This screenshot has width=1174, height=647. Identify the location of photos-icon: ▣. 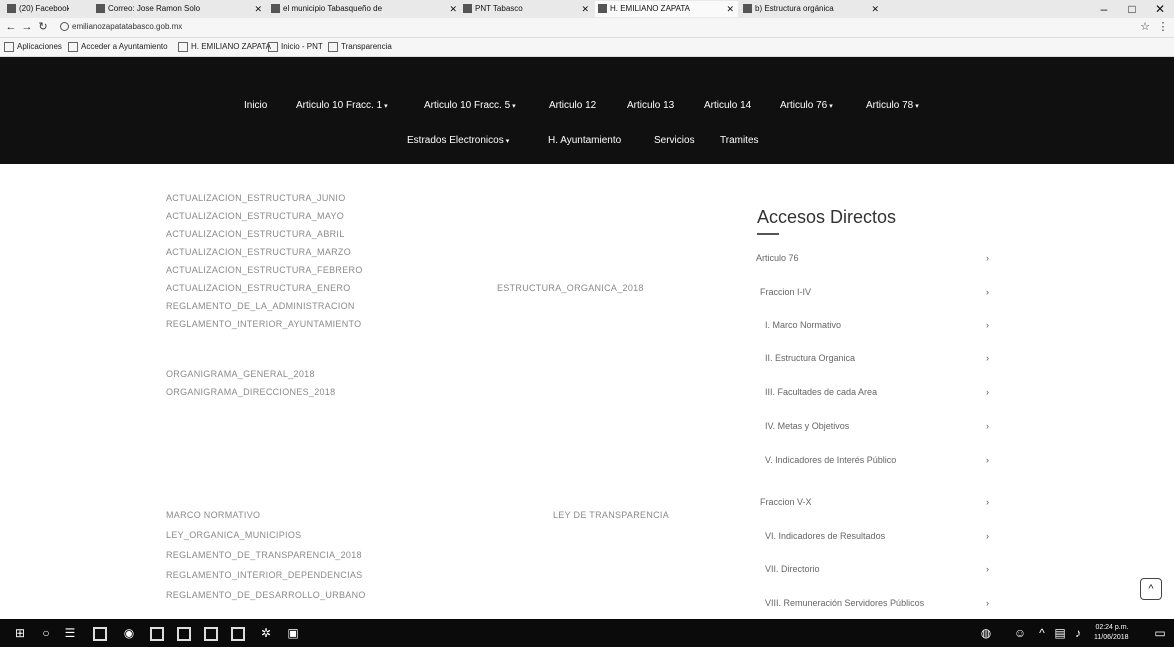
(293, 633).